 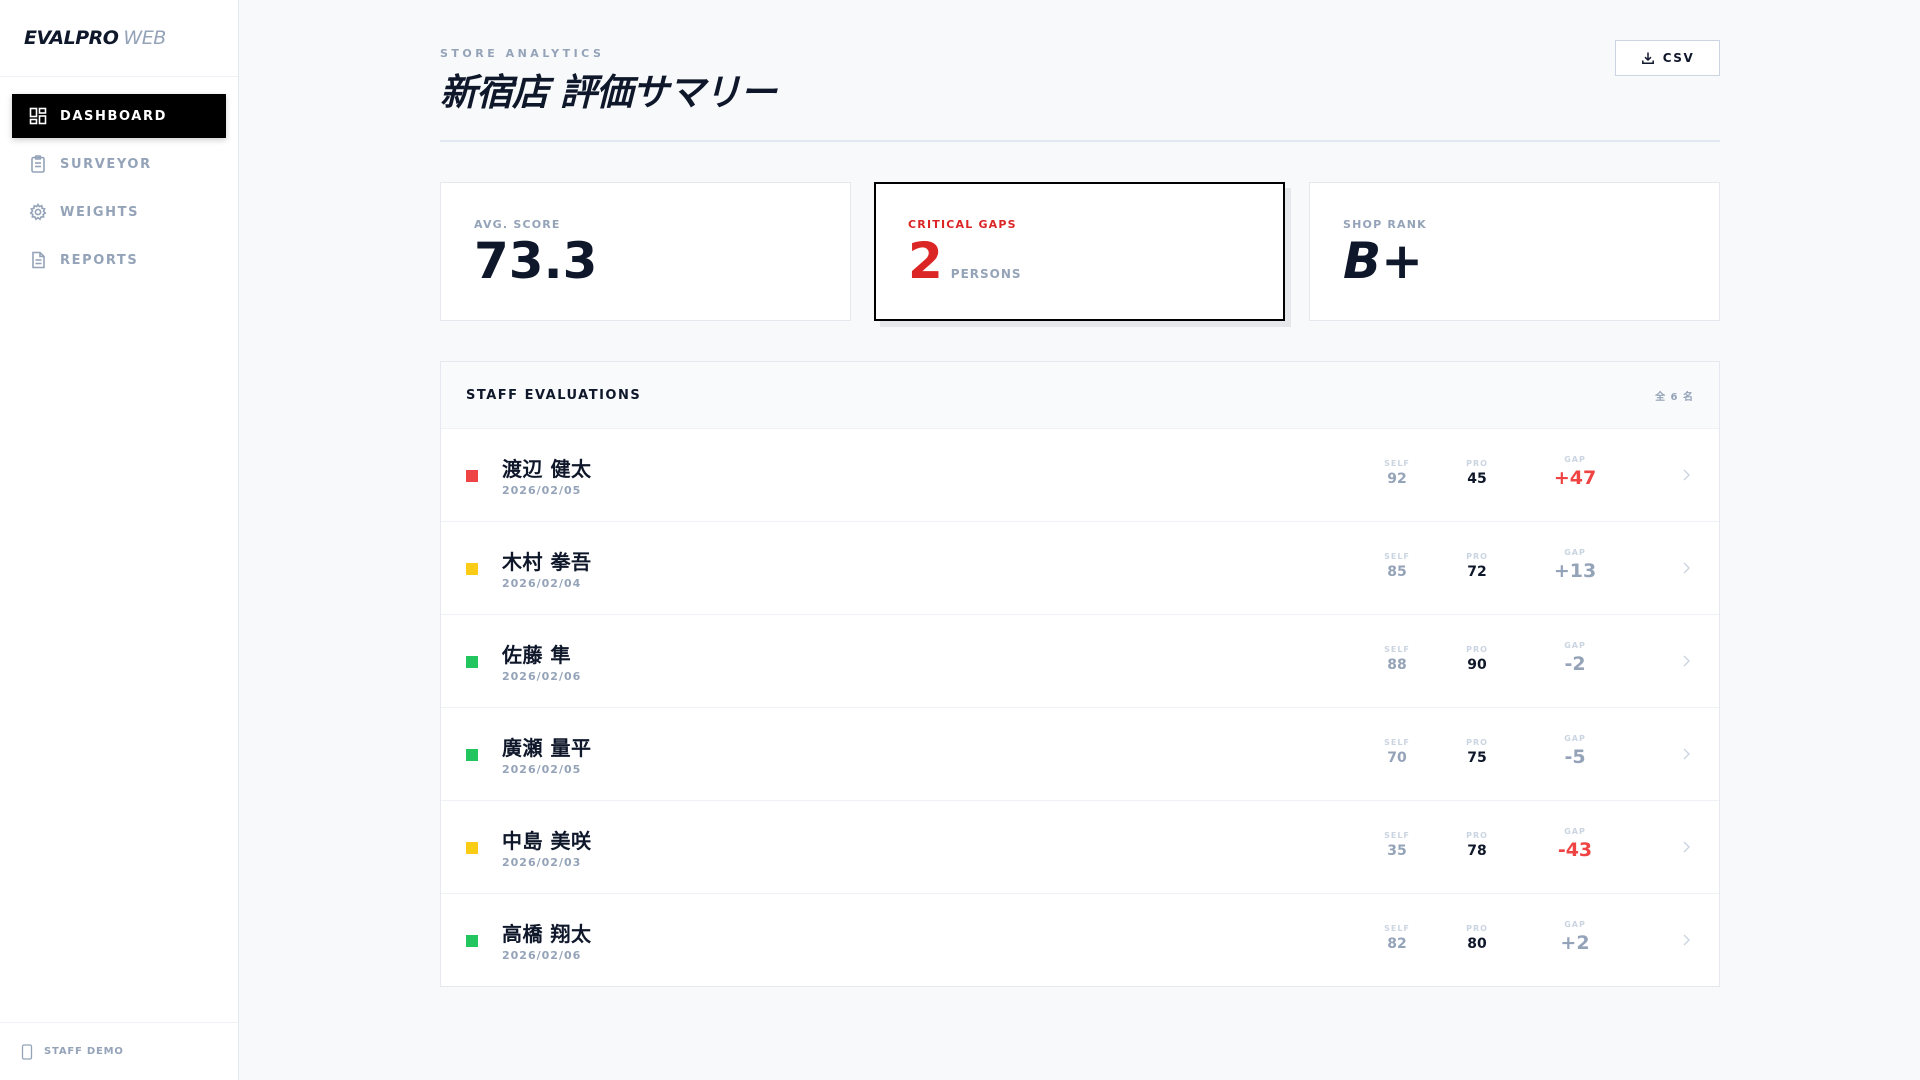 What do you see at coordinates (1477, 851) in the screenshot?
I see `pro-value: 78` at bounding box center [1477, 851].